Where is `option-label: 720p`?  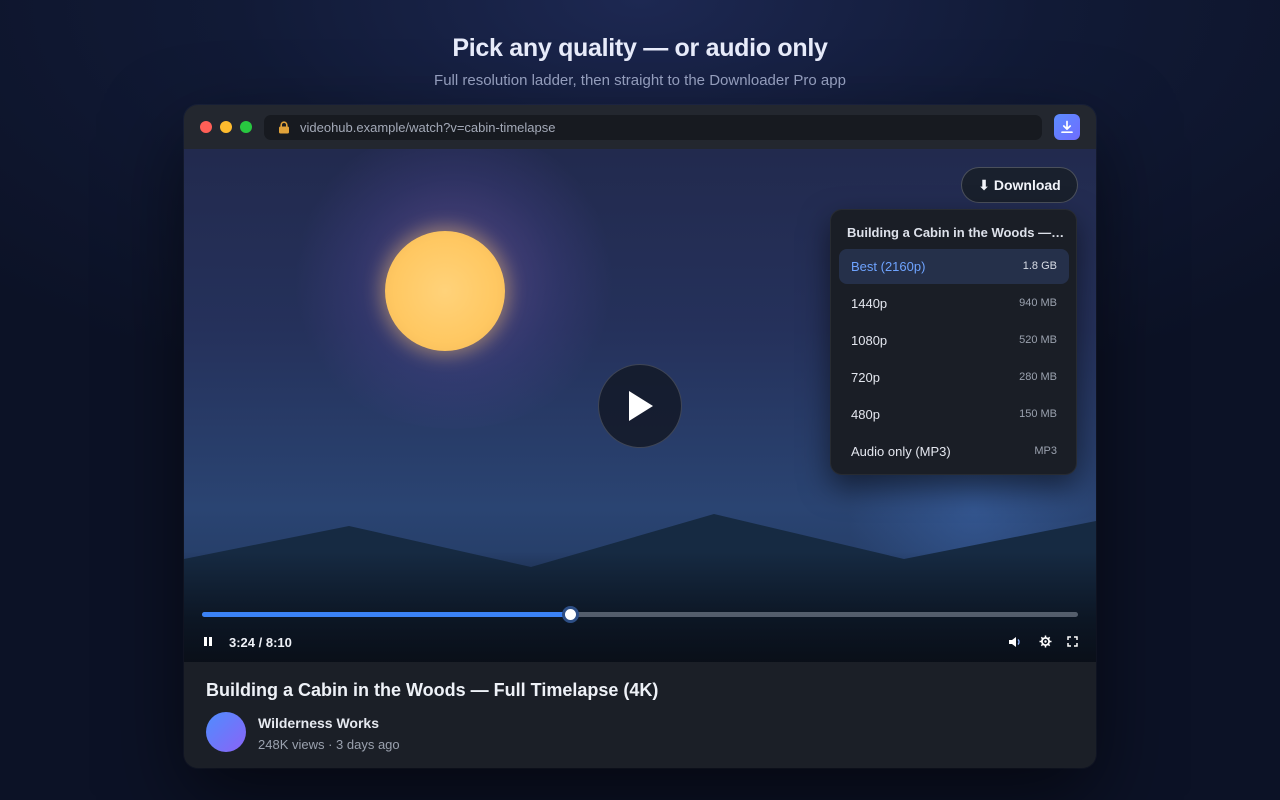 option-label: 720p is located at coordinates (865, 377).